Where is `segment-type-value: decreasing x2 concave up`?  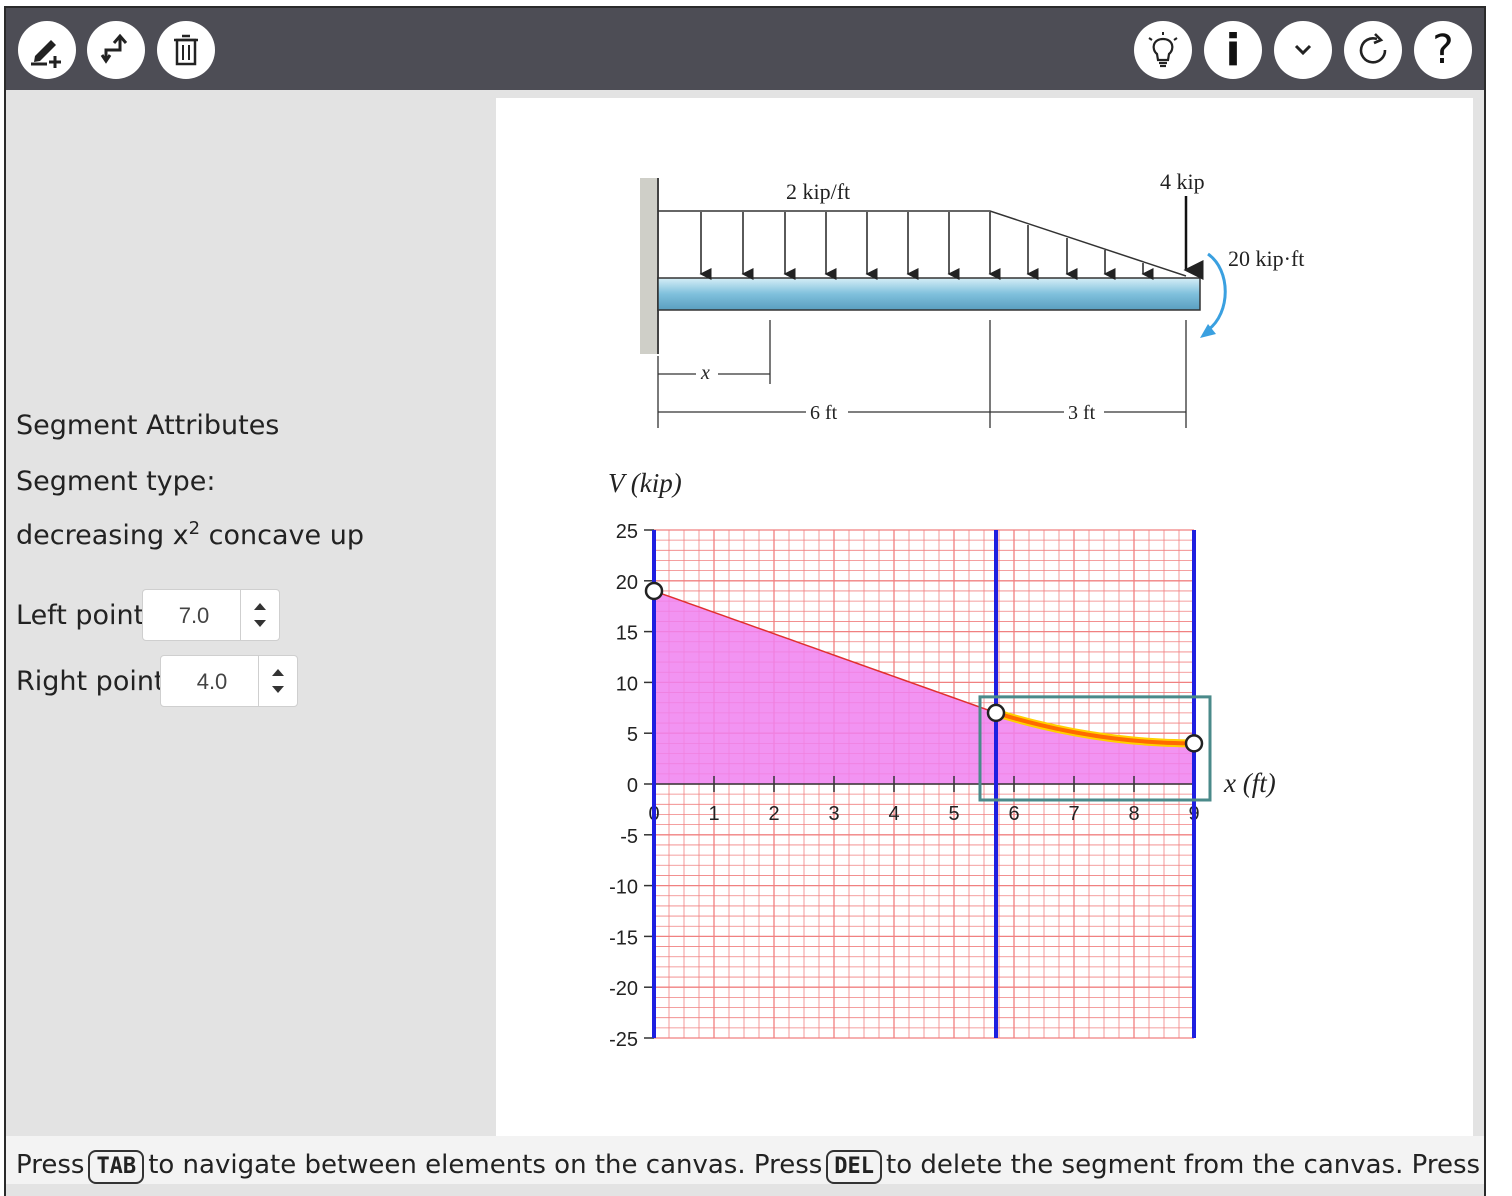 segment-type-value: decreasing x2 concave up is located at coordinates (190, 534).